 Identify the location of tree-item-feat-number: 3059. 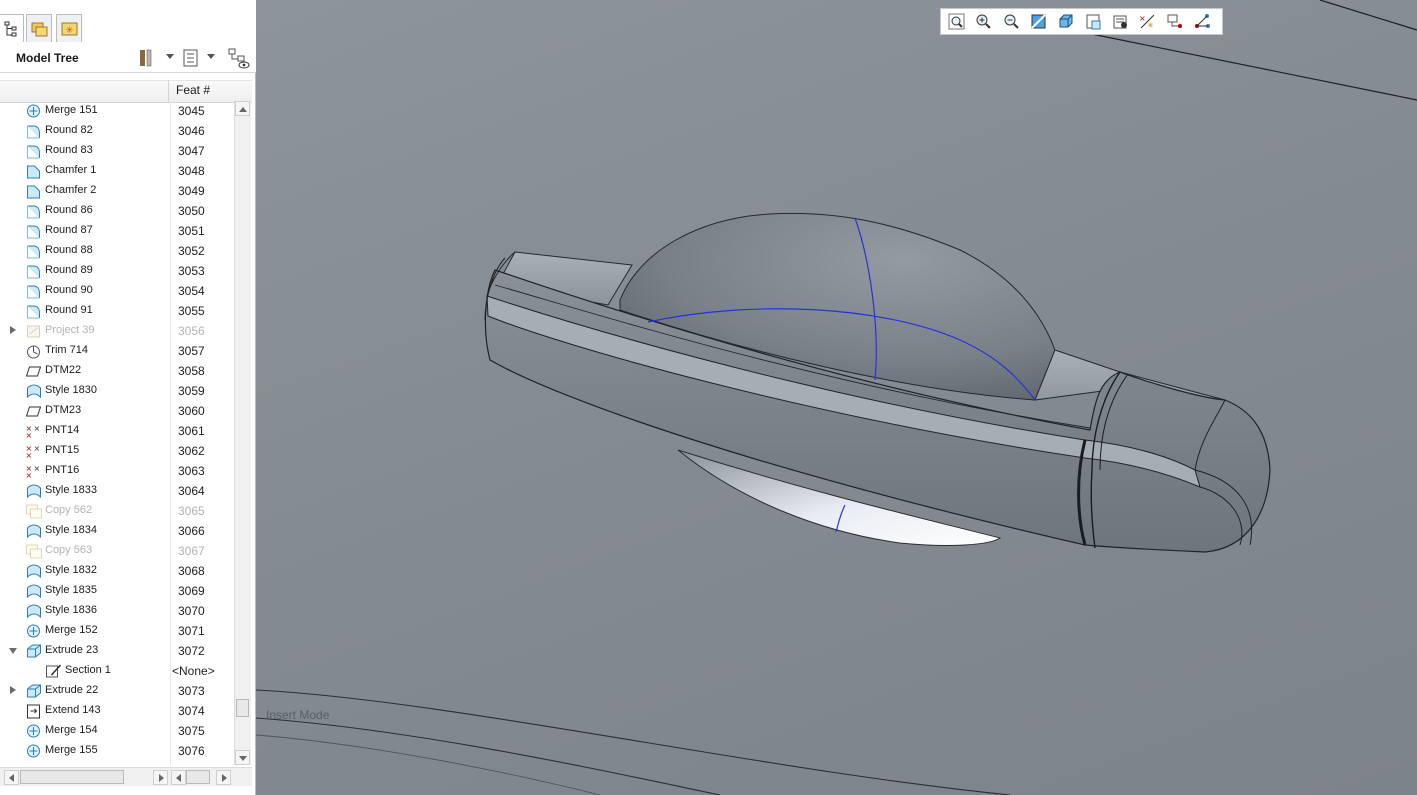
(191, 391).